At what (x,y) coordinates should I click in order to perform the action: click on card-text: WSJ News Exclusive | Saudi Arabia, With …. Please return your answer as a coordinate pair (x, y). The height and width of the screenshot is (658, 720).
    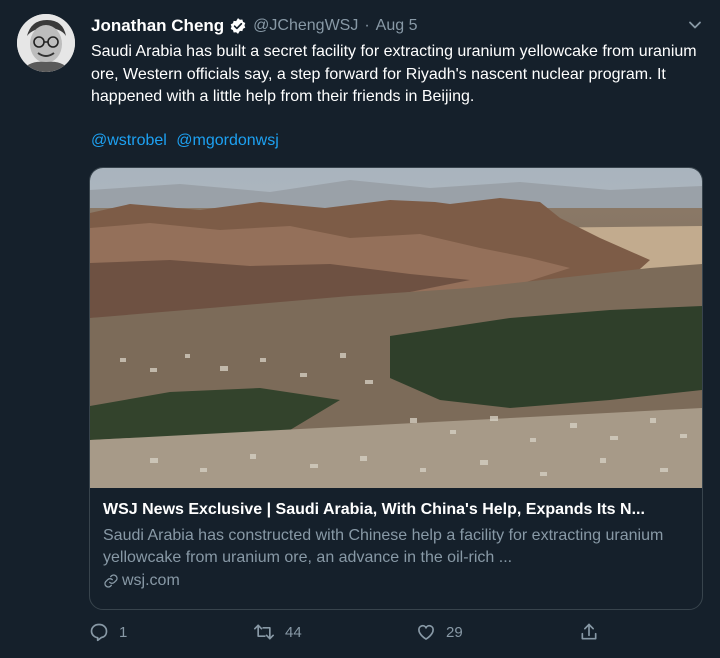
    Looking at the image, I should click on (397, 544).